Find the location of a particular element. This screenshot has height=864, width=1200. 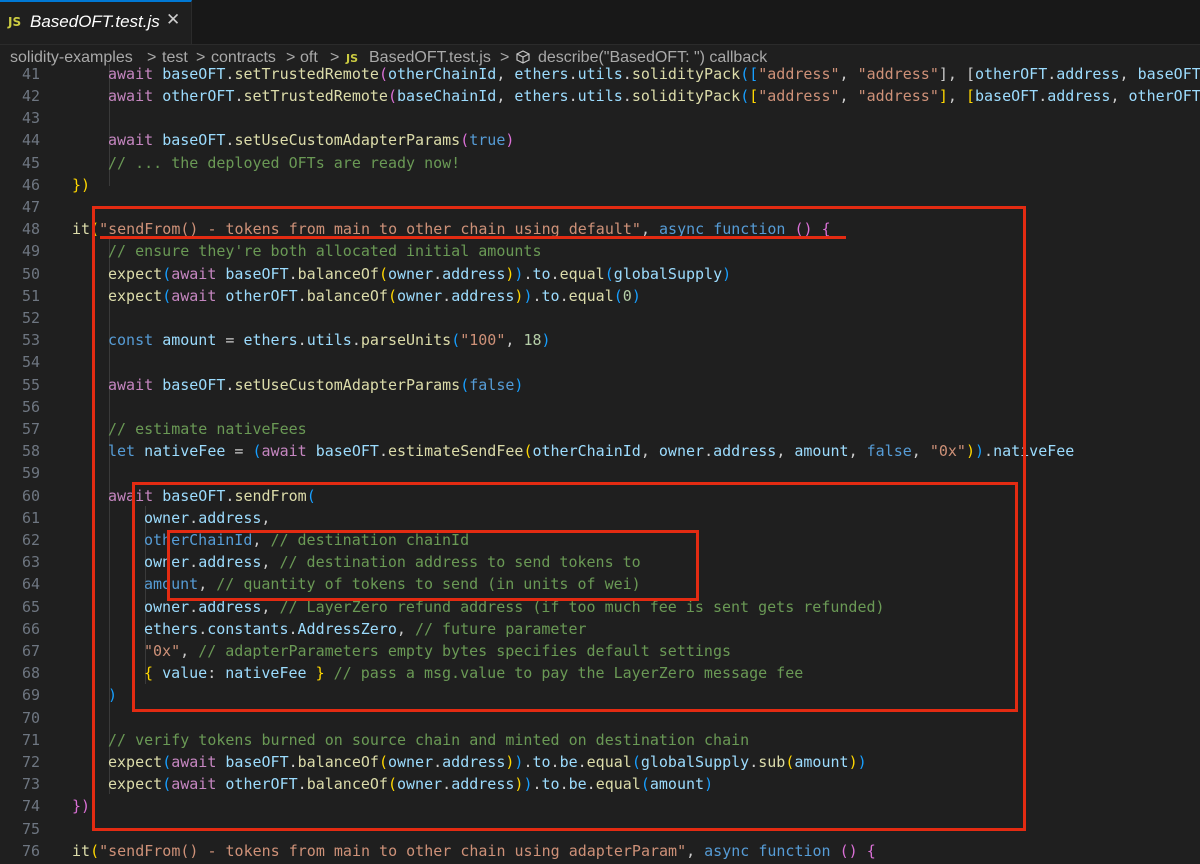

close-icon: ✕ is located at coordinates (173, 20).